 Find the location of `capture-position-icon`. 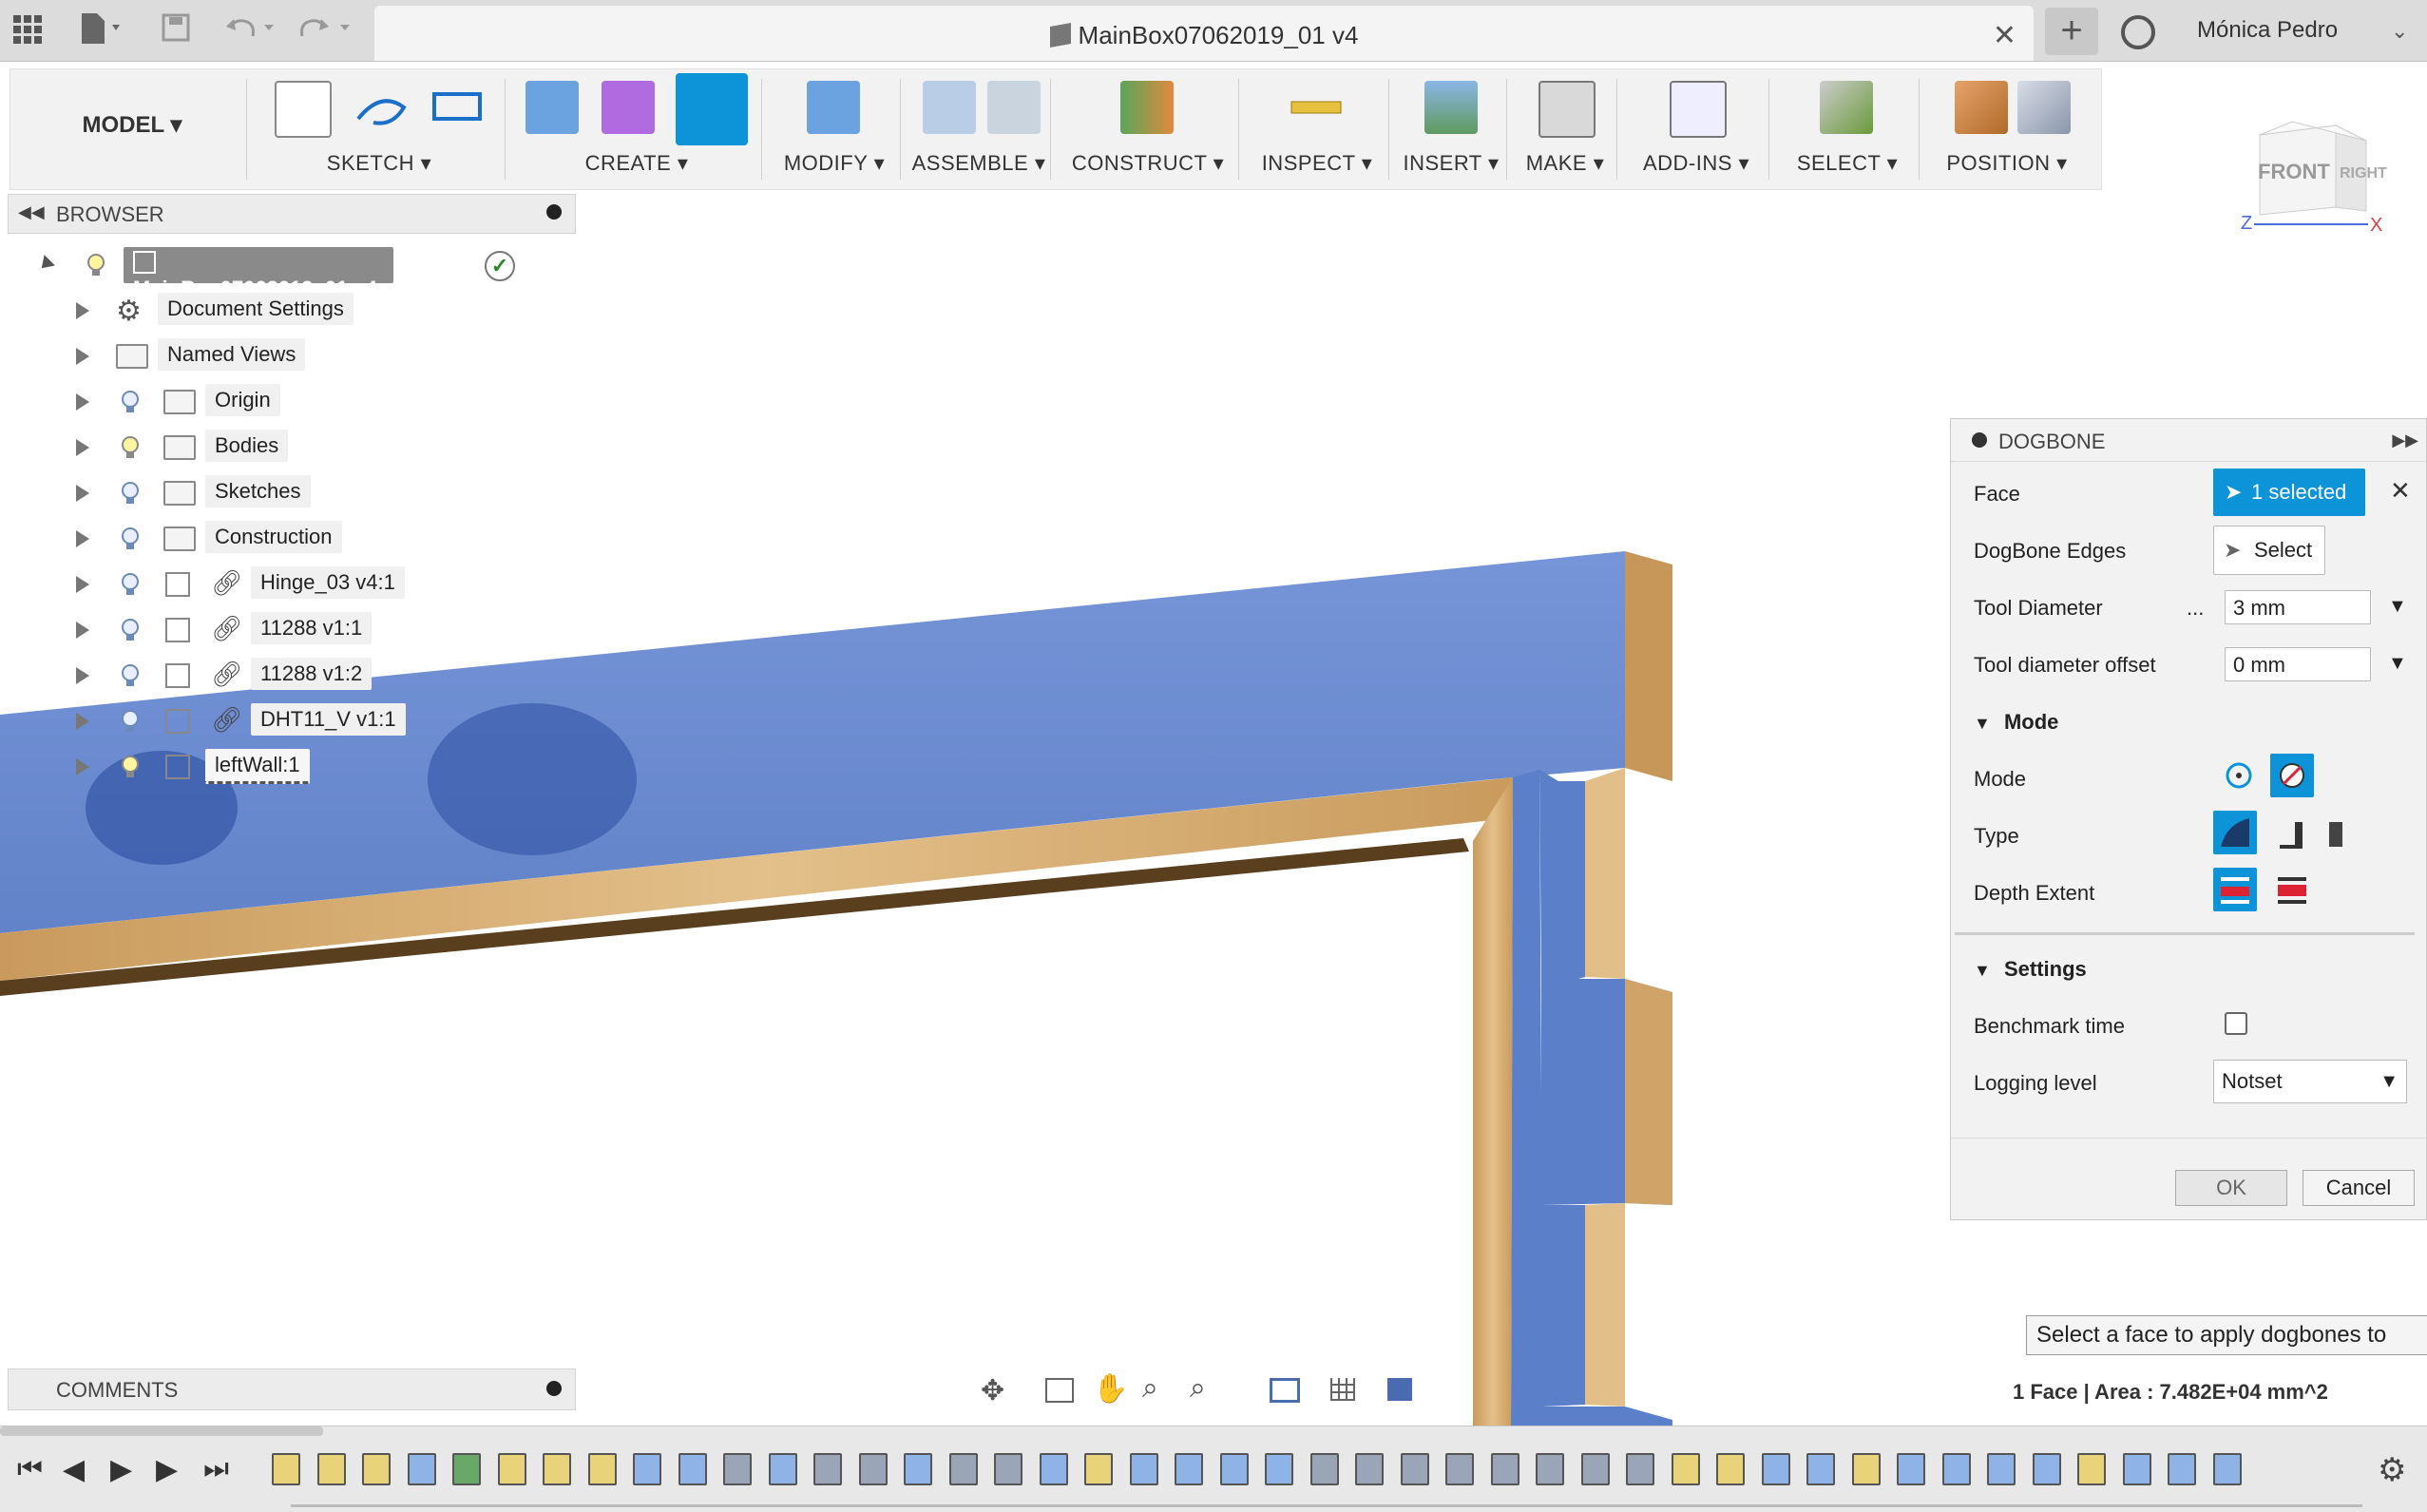

capture-position-icon is located at coordinates (1982, 107).